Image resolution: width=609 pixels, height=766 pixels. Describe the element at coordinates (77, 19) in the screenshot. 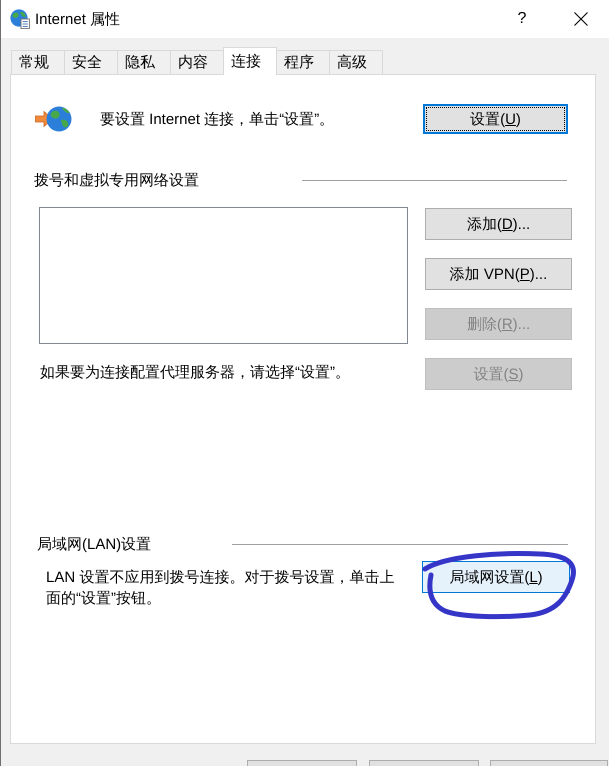

I see `window-title: Internet 属性` at that location.